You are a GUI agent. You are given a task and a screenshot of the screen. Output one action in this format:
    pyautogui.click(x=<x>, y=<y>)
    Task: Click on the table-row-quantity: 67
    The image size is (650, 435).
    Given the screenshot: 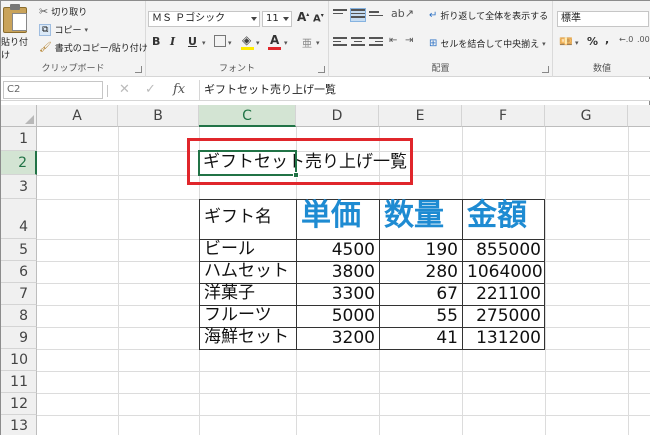 What is the action you would take?
    pyautogui.click(x=421, y=294)
    